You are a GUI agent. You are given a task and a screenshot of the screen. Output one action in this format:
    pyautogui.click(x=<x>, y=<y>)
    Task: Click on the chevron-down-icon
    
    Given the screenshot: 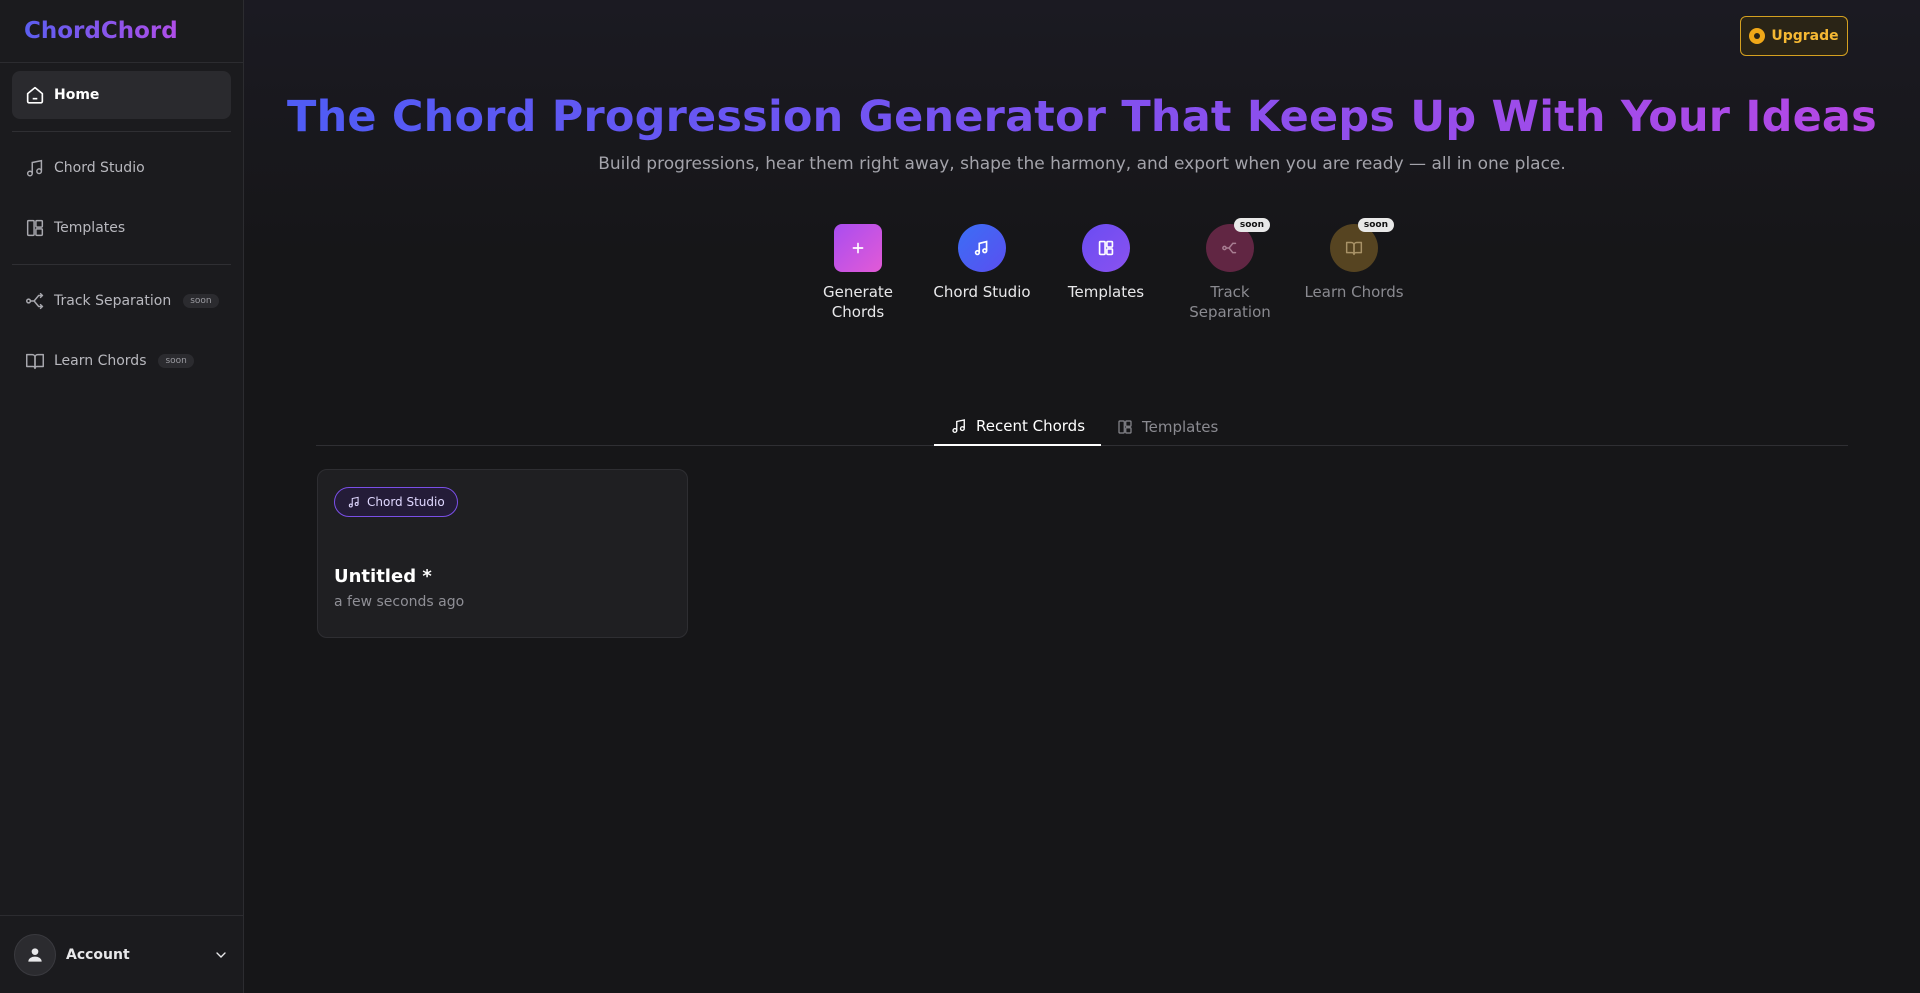 What is the action you would take?
    pyautogui.click(x=221, y=955)
    